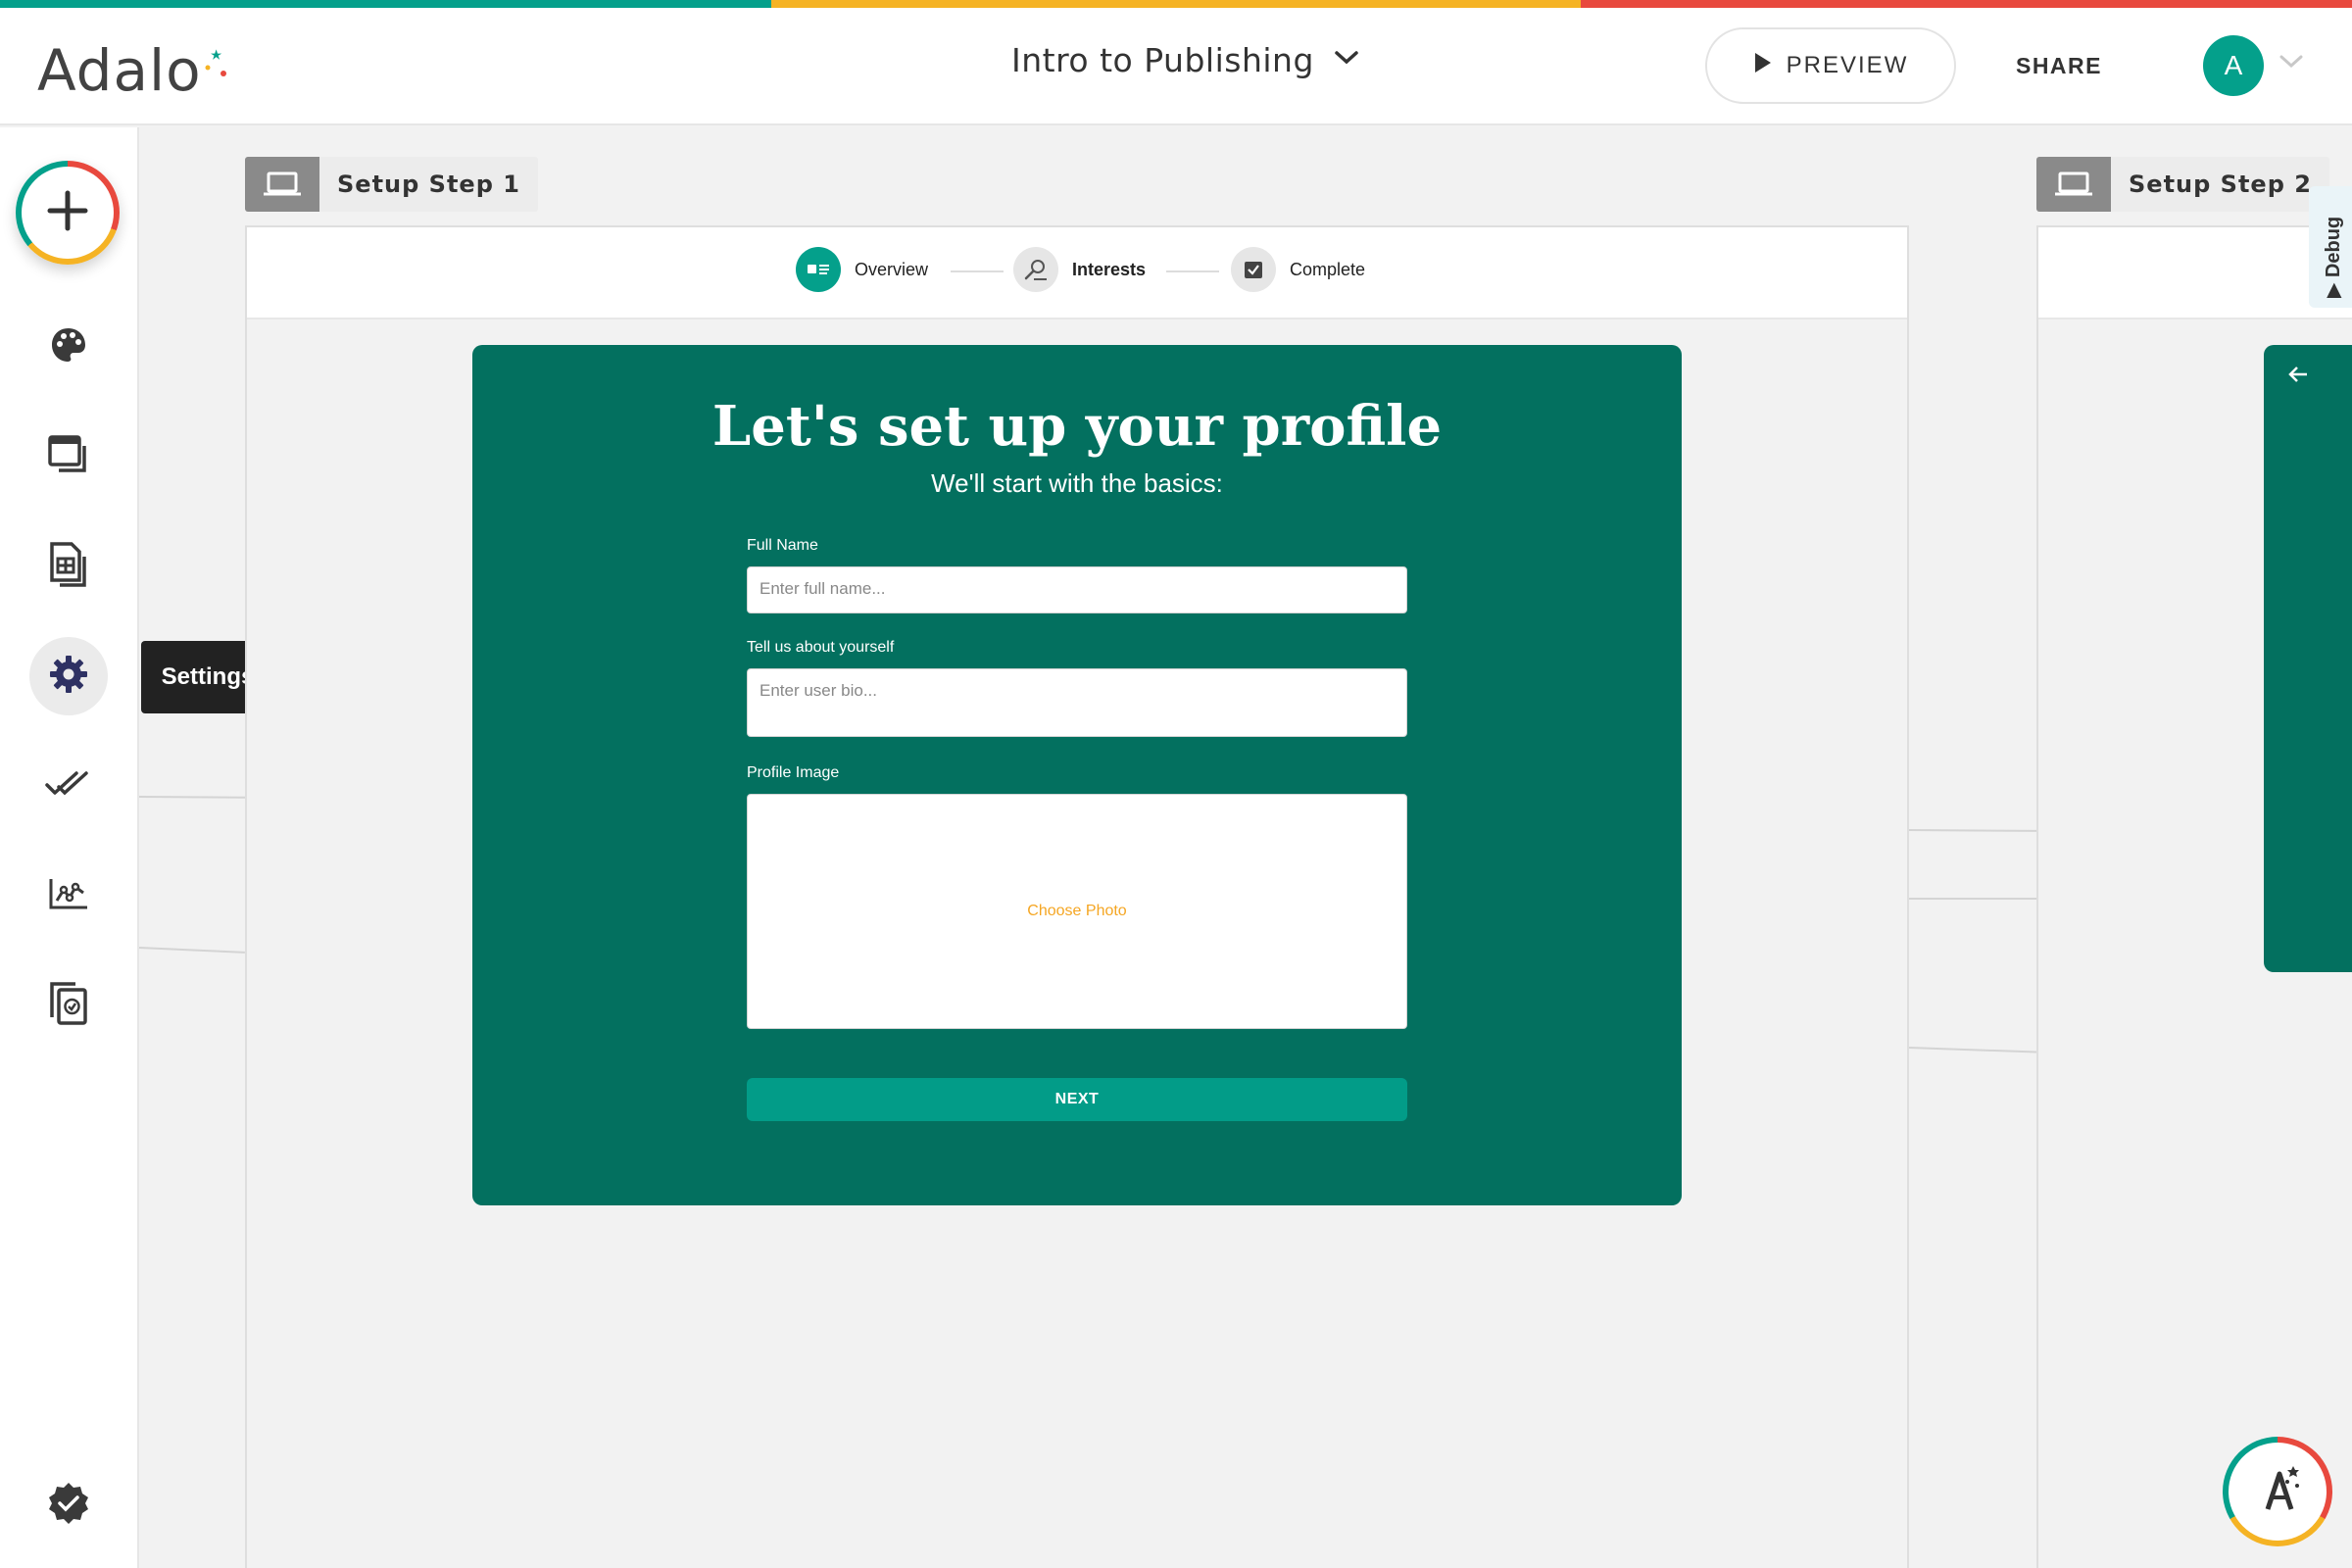 Image resolution: width=2352 pixels, height=1568 pixels. What do you see at coordinates (1253, 269) in the screenshot?
I see `checkbox-icon` at bounding box center [1253, 269].